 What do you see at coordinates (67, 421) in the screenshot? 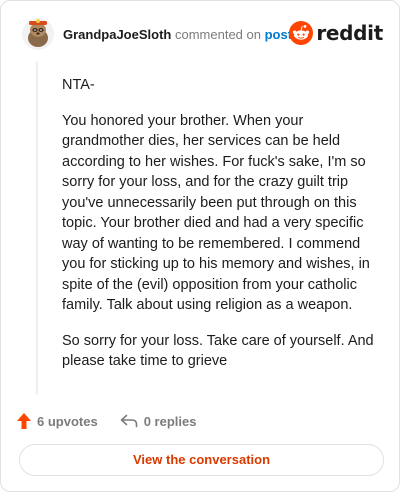
I see `upvotes-count: 6 upvotes` at bounding box center [67, 421].